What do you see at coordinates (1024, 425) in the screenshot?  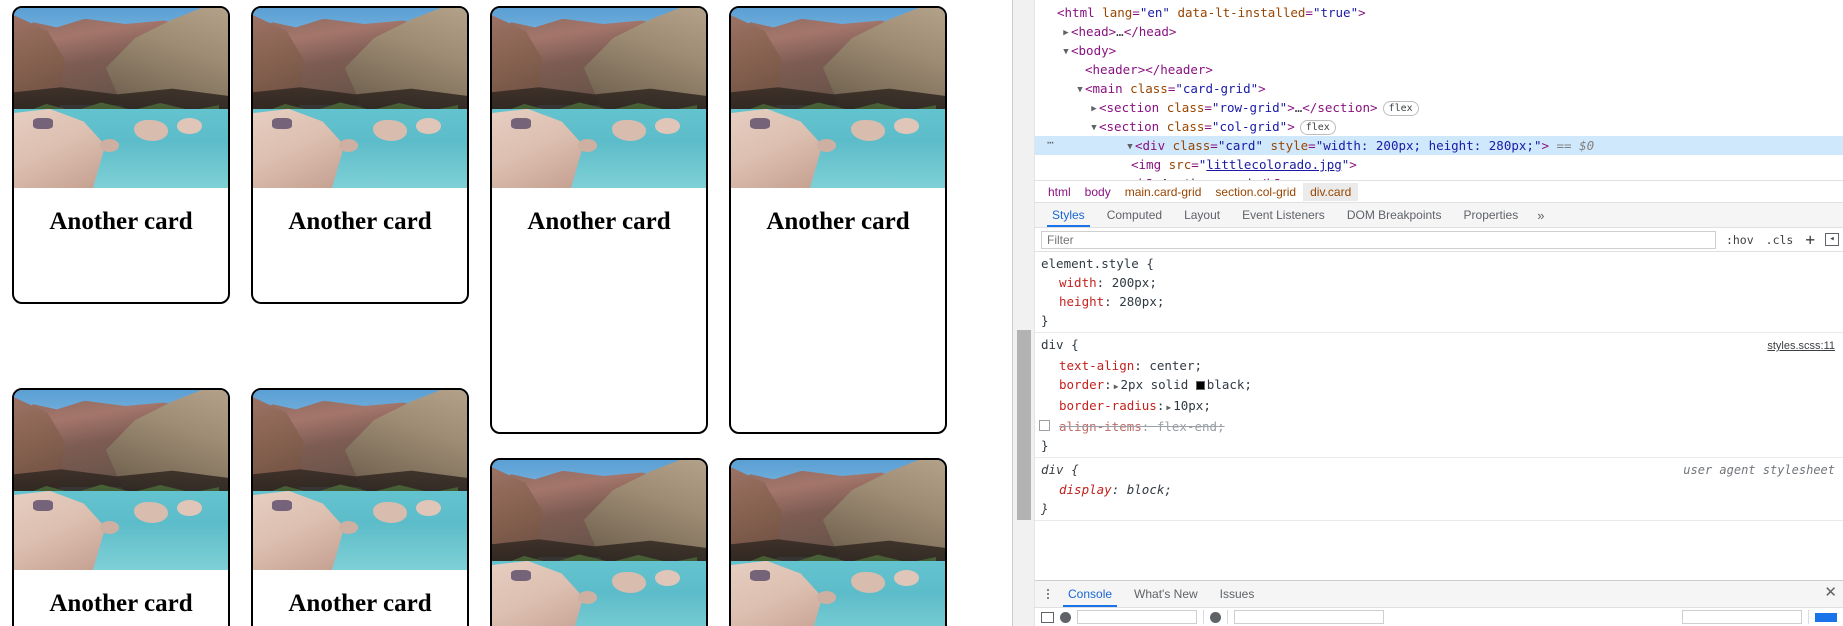 I see `devtools-scrollbar-thumb` at bounding box center [1024, 425].